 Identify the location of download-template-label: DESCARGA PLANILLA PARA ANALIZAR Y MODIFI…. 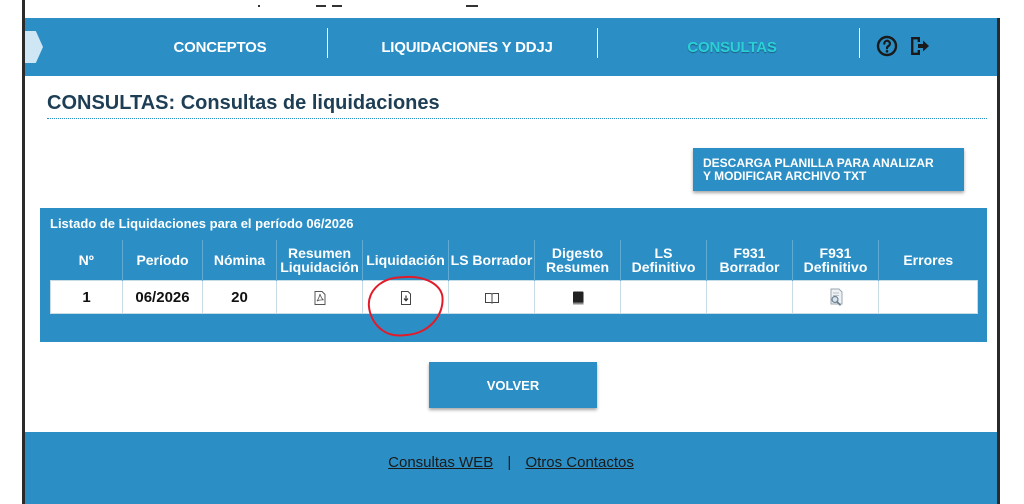
(818, 169).